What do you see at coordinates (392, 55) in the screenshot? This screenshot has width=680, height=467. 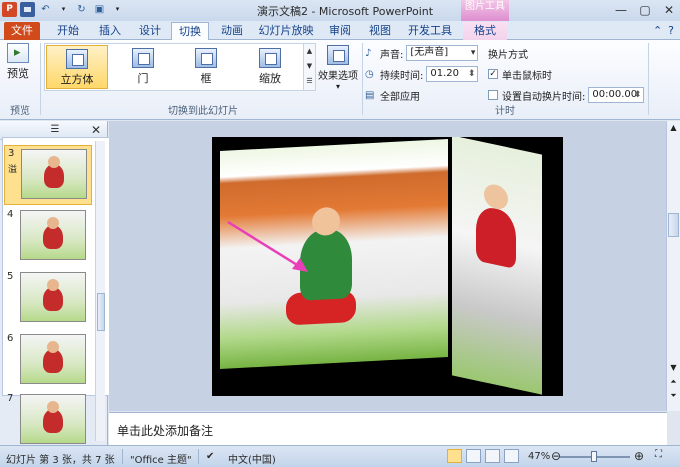 I see `sound-label: 声音:` at bounding box center [392, 55].